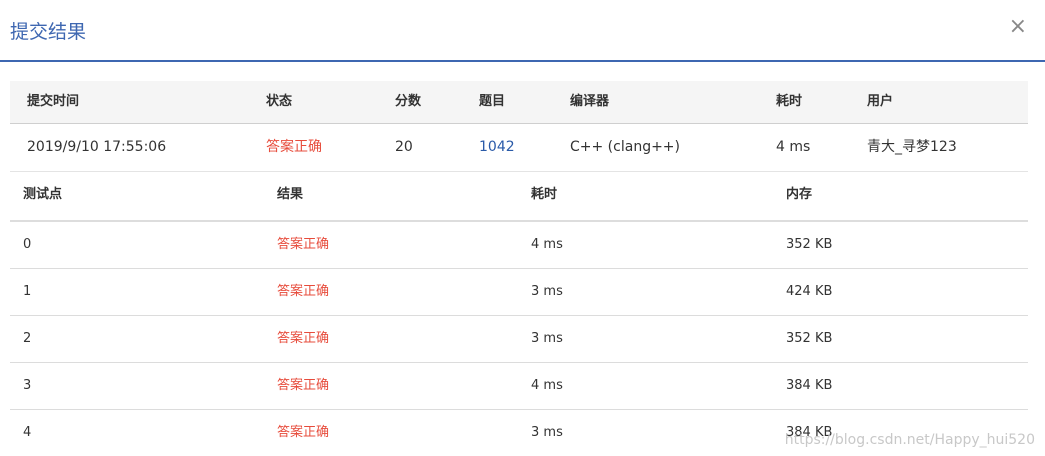 This screenshot has width=1045, height=456. Describe the element at coordinates (519, 197) in the screenshot. I see `cases-header-row: 测试点 结果 耗时 内存` at that location.